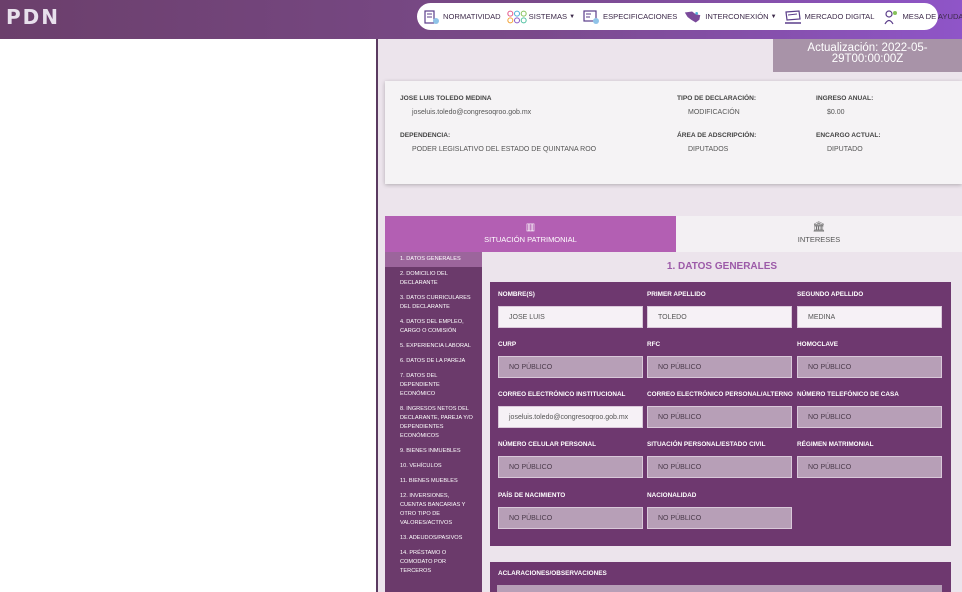  Describe the element at coordinates (714, 112) in the screenshot. I see `tipo-declaracion-value: MODIFICACIÓN` at that location.